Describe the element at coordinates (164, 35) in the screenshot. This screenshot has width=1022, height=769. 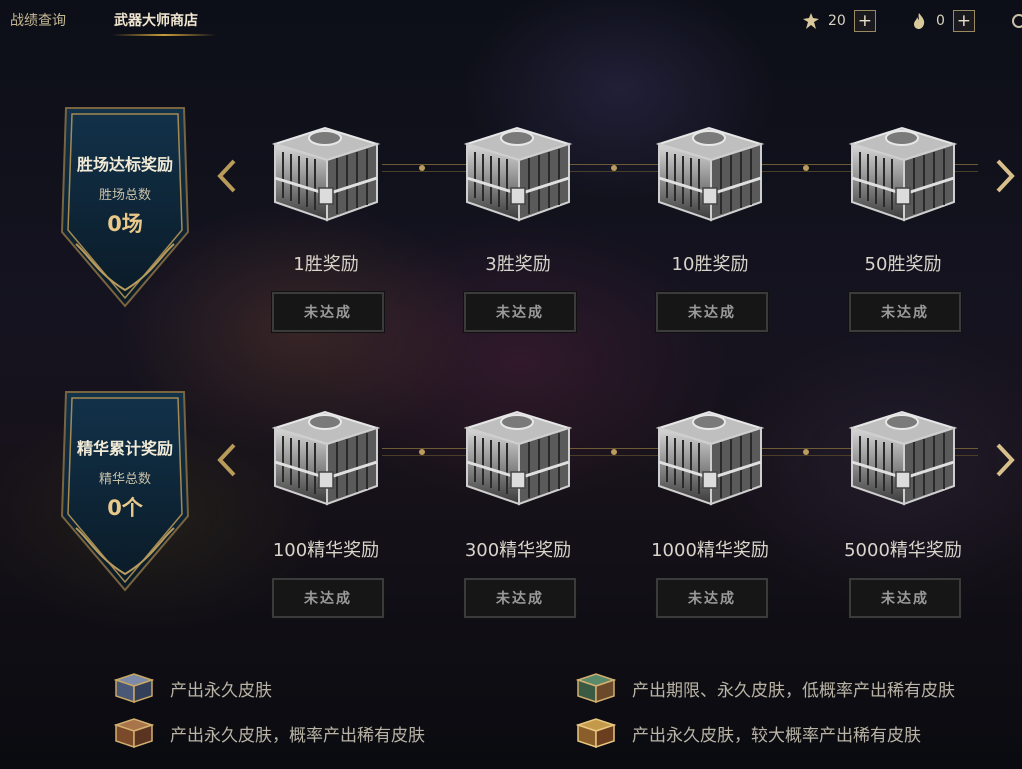
I see `active-tab-underline` at that location.